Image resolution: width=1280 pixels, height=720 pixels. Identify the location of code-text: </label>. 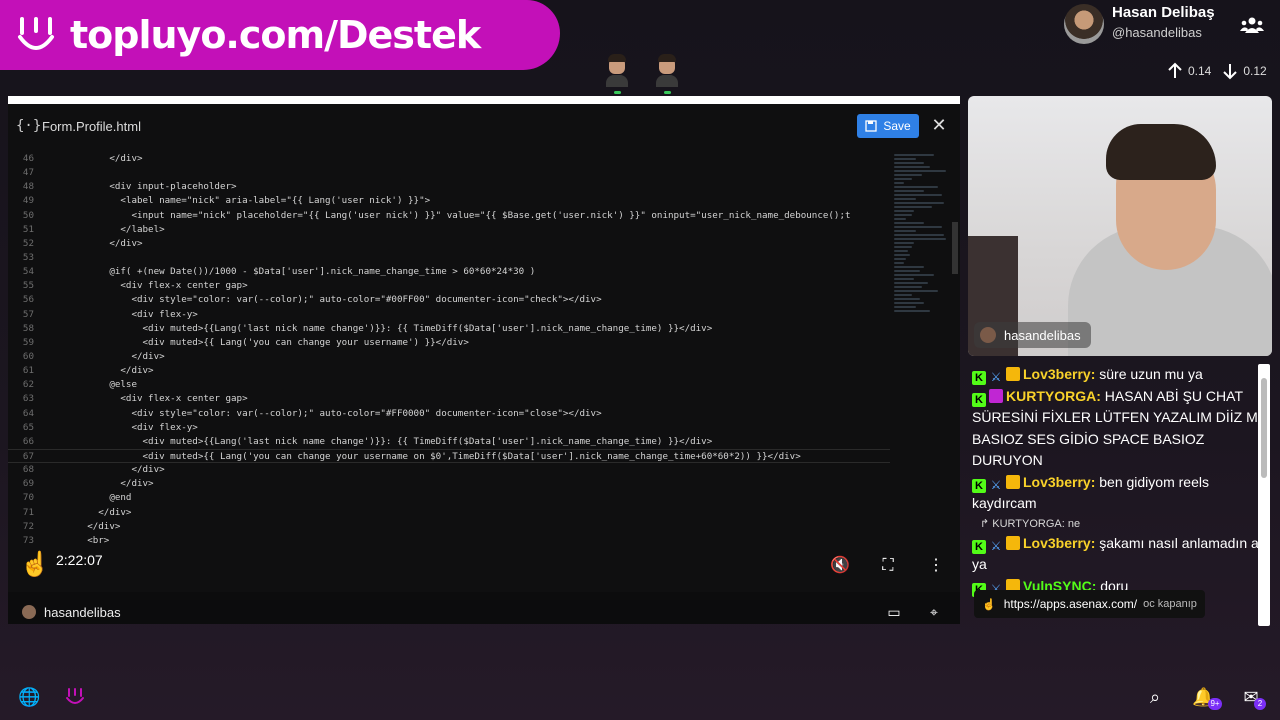
(109, 229).